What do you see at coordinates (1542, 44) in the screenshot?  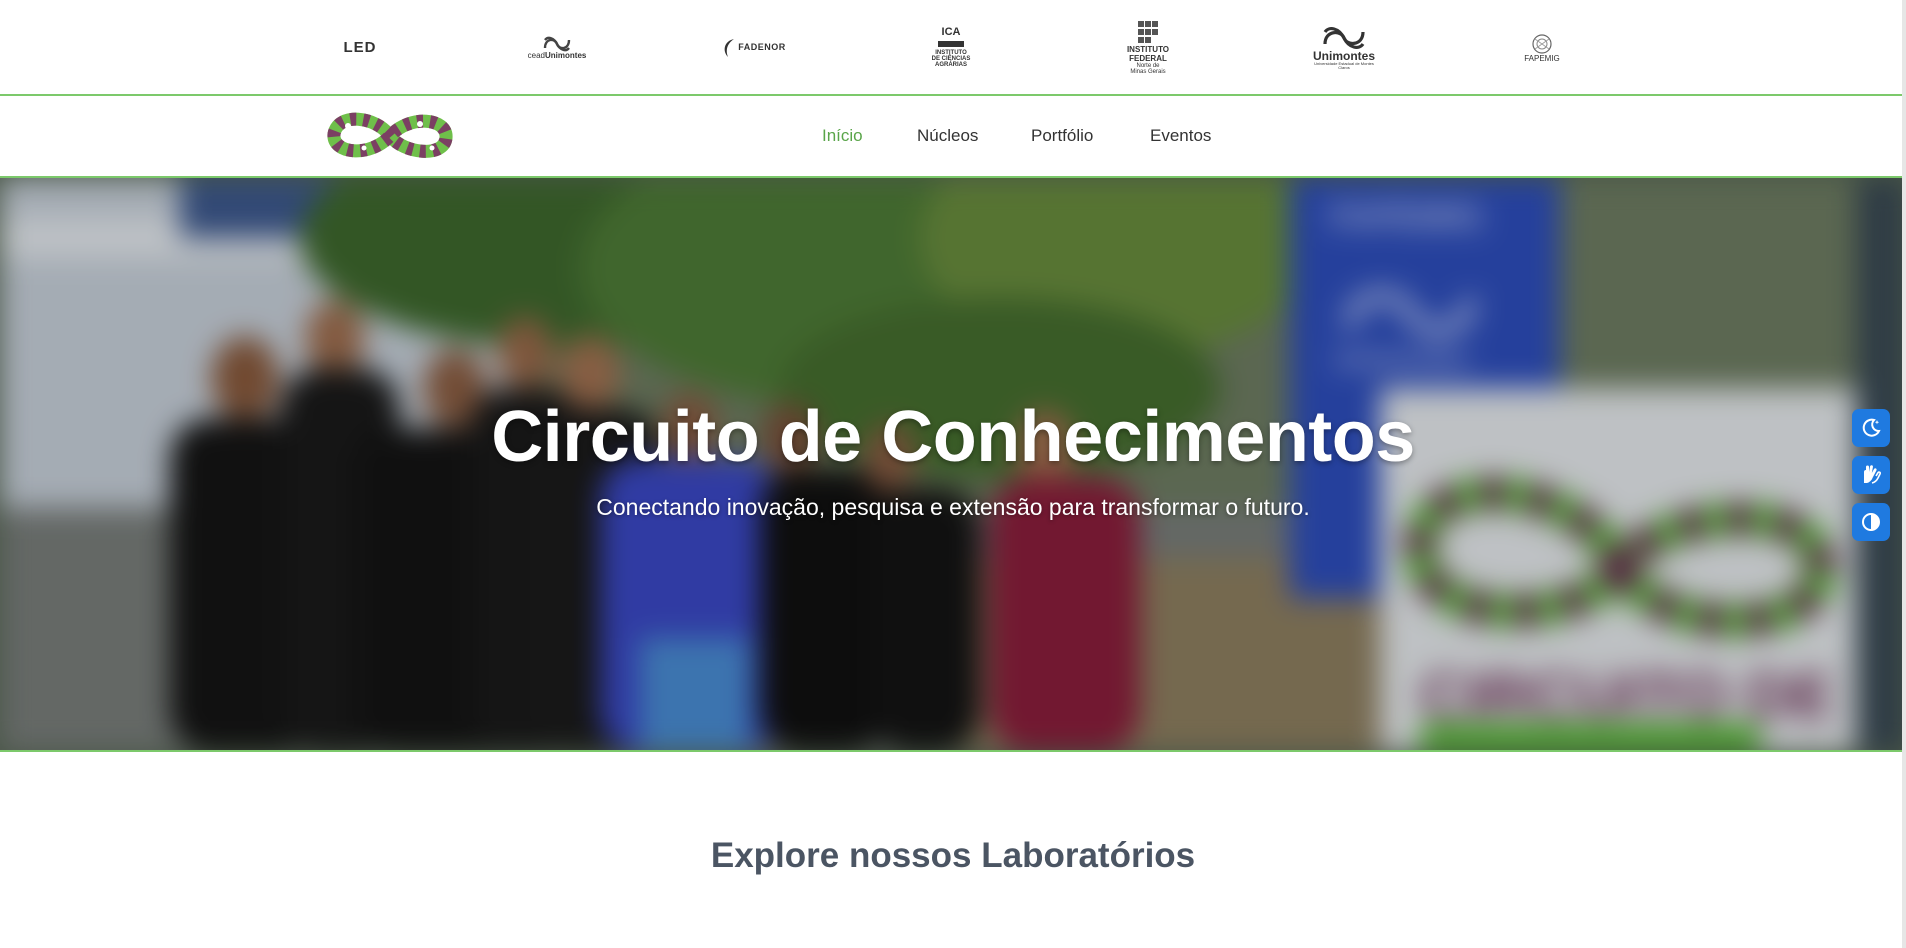 I see `fapemig-emblem-icon` at bounding box center [1542, 44].